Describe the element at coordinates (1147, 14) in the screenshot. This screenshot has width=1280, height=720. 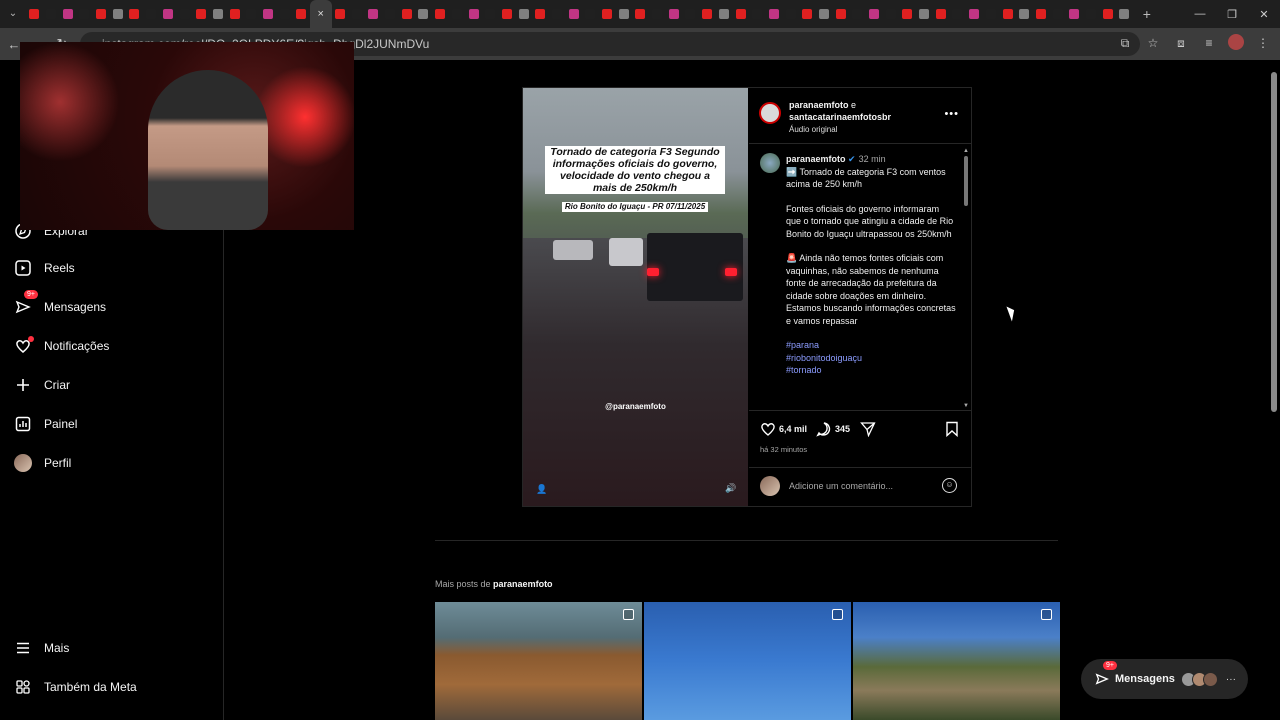
I see `new-tab-button: +` at that location.